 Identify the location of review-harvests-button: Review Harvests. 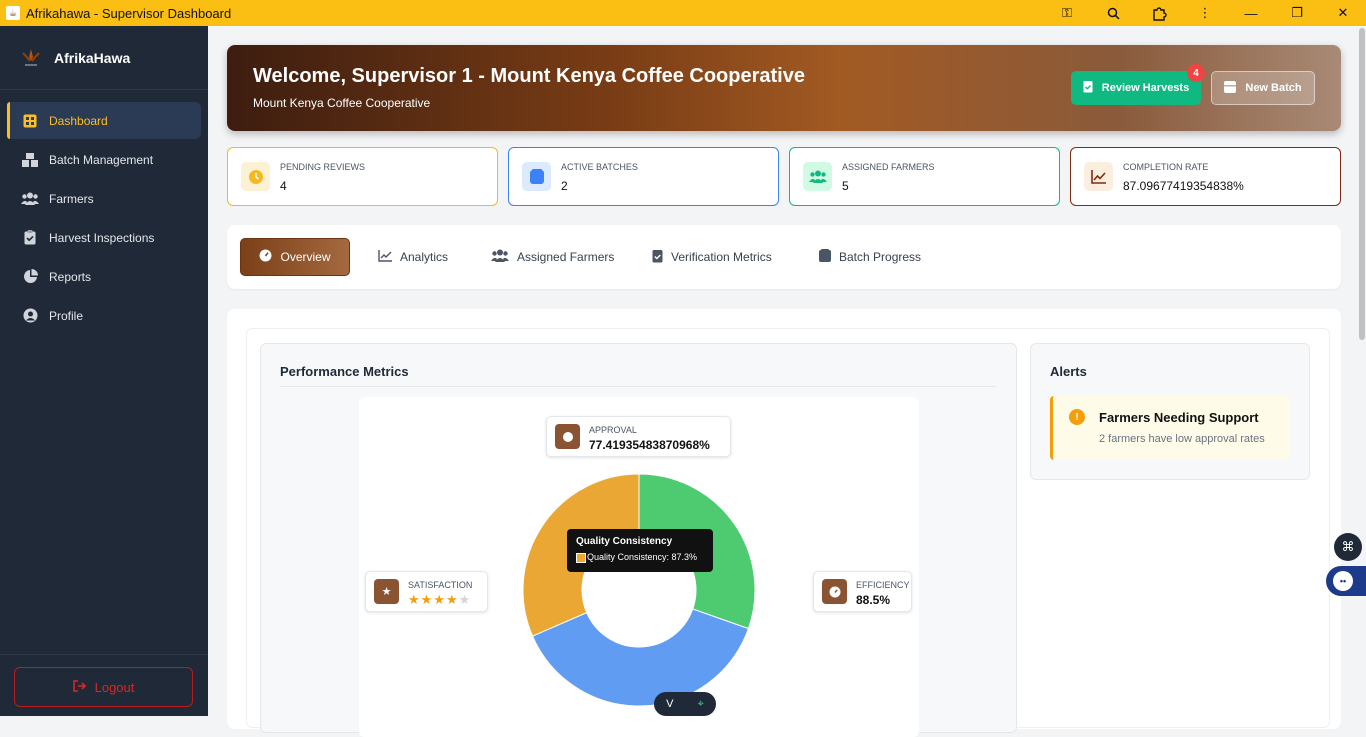
(1136, 88).